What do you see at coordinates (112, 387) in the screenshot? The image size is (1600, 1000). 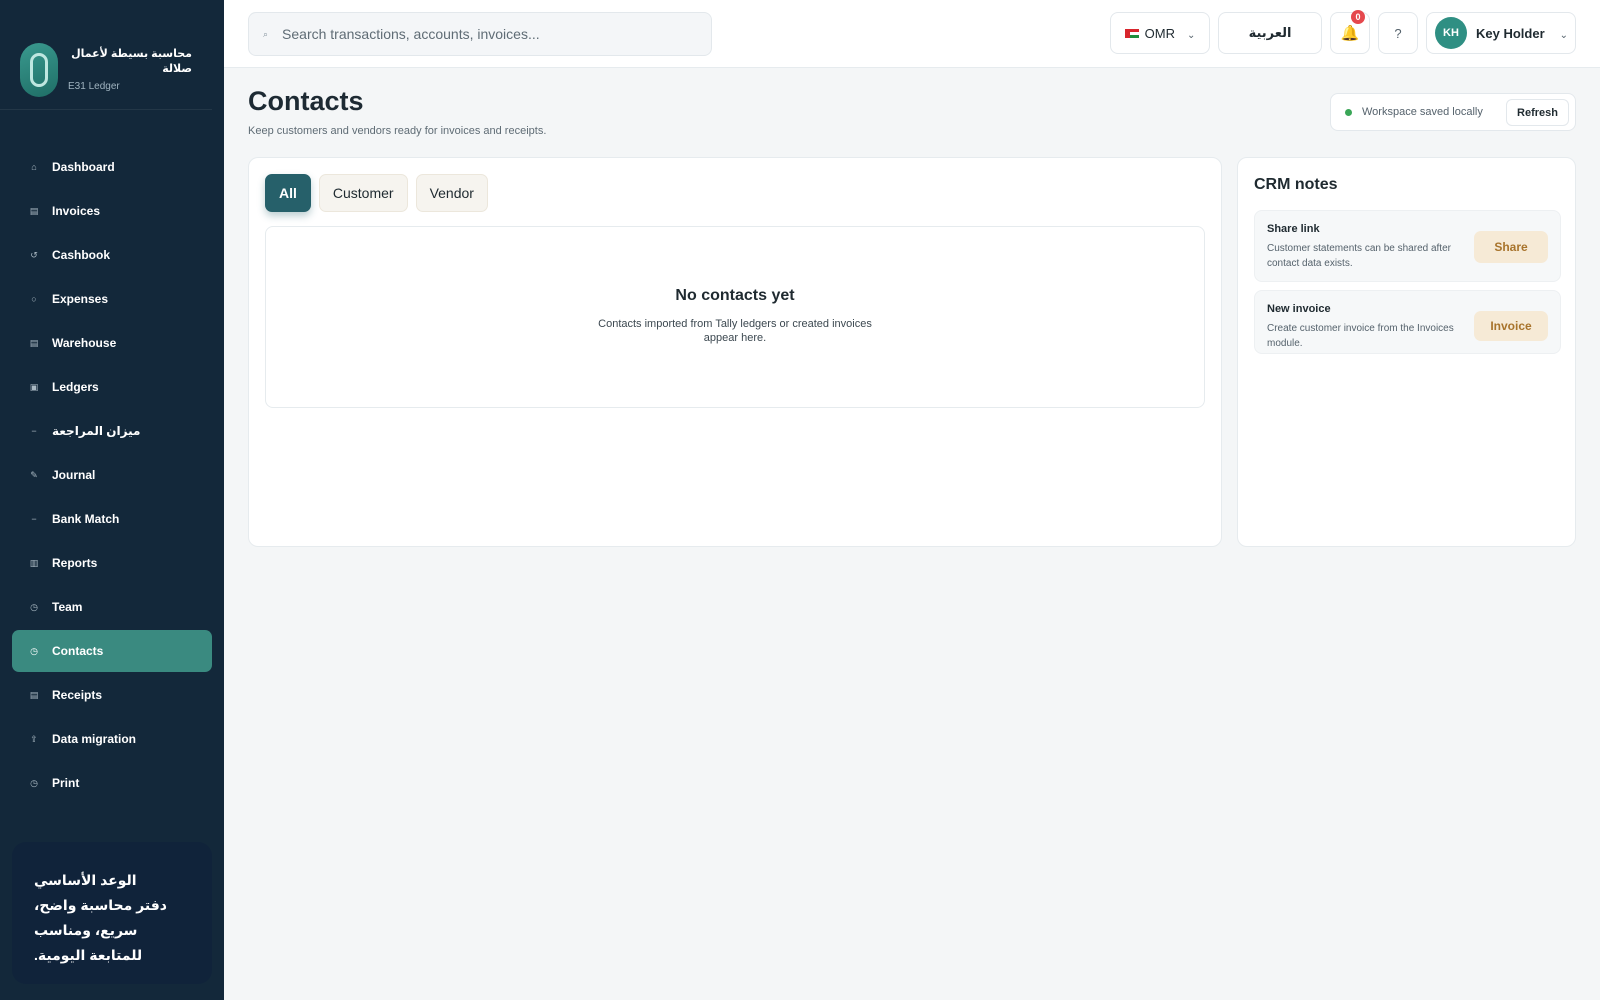 I see `sidebar-item-ledgers: ▣ Ledgers` at bounding box center [112, 387].